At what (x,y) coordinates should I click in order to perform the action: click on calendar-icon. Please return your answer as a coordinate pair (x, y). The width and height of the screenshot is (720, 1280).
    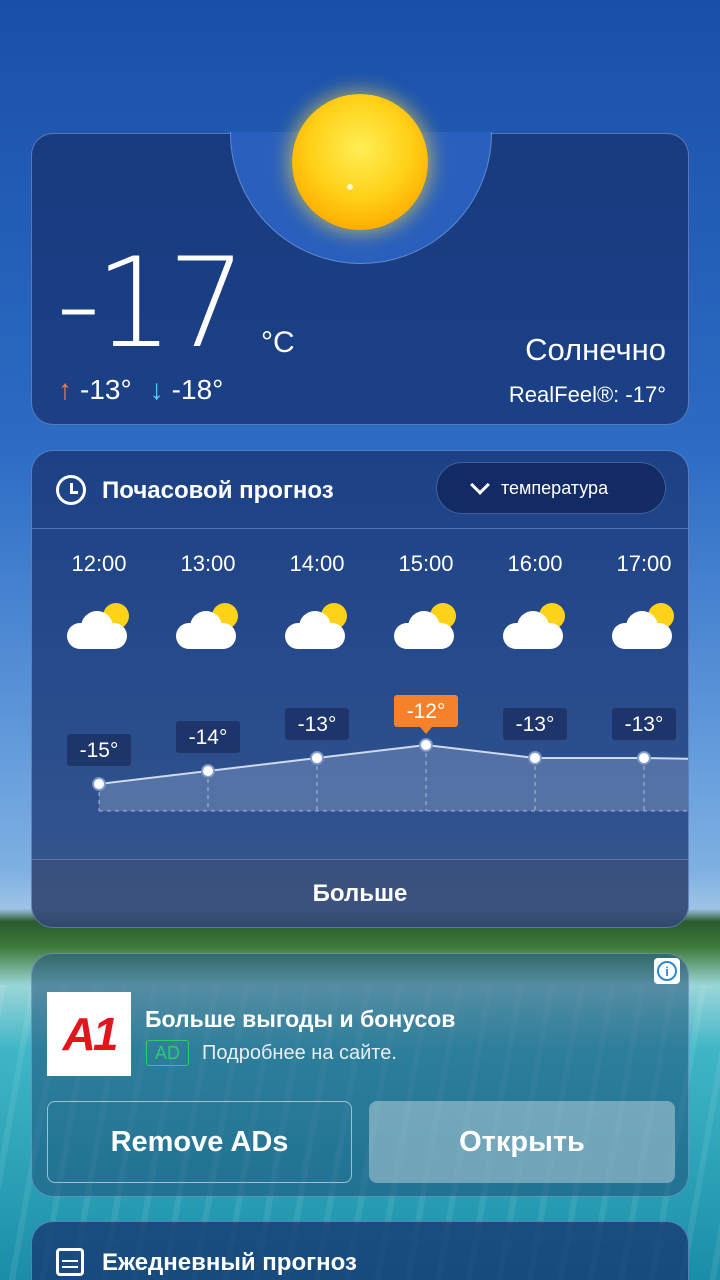
    Looking at the image, I should click on (70, 1262).